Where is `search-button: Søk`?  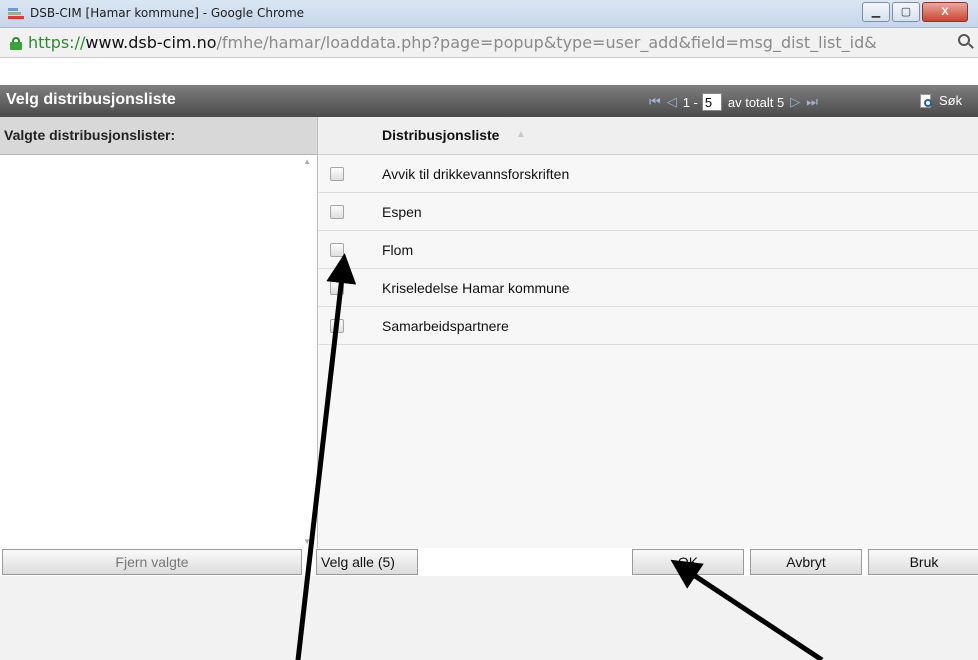
search-button: Søk is located at coordinates (941, 100).